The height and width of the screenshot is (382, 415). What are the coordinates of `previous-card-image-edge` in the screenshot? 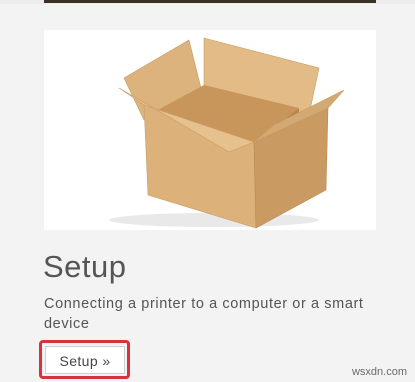 It's located at (210, 1).